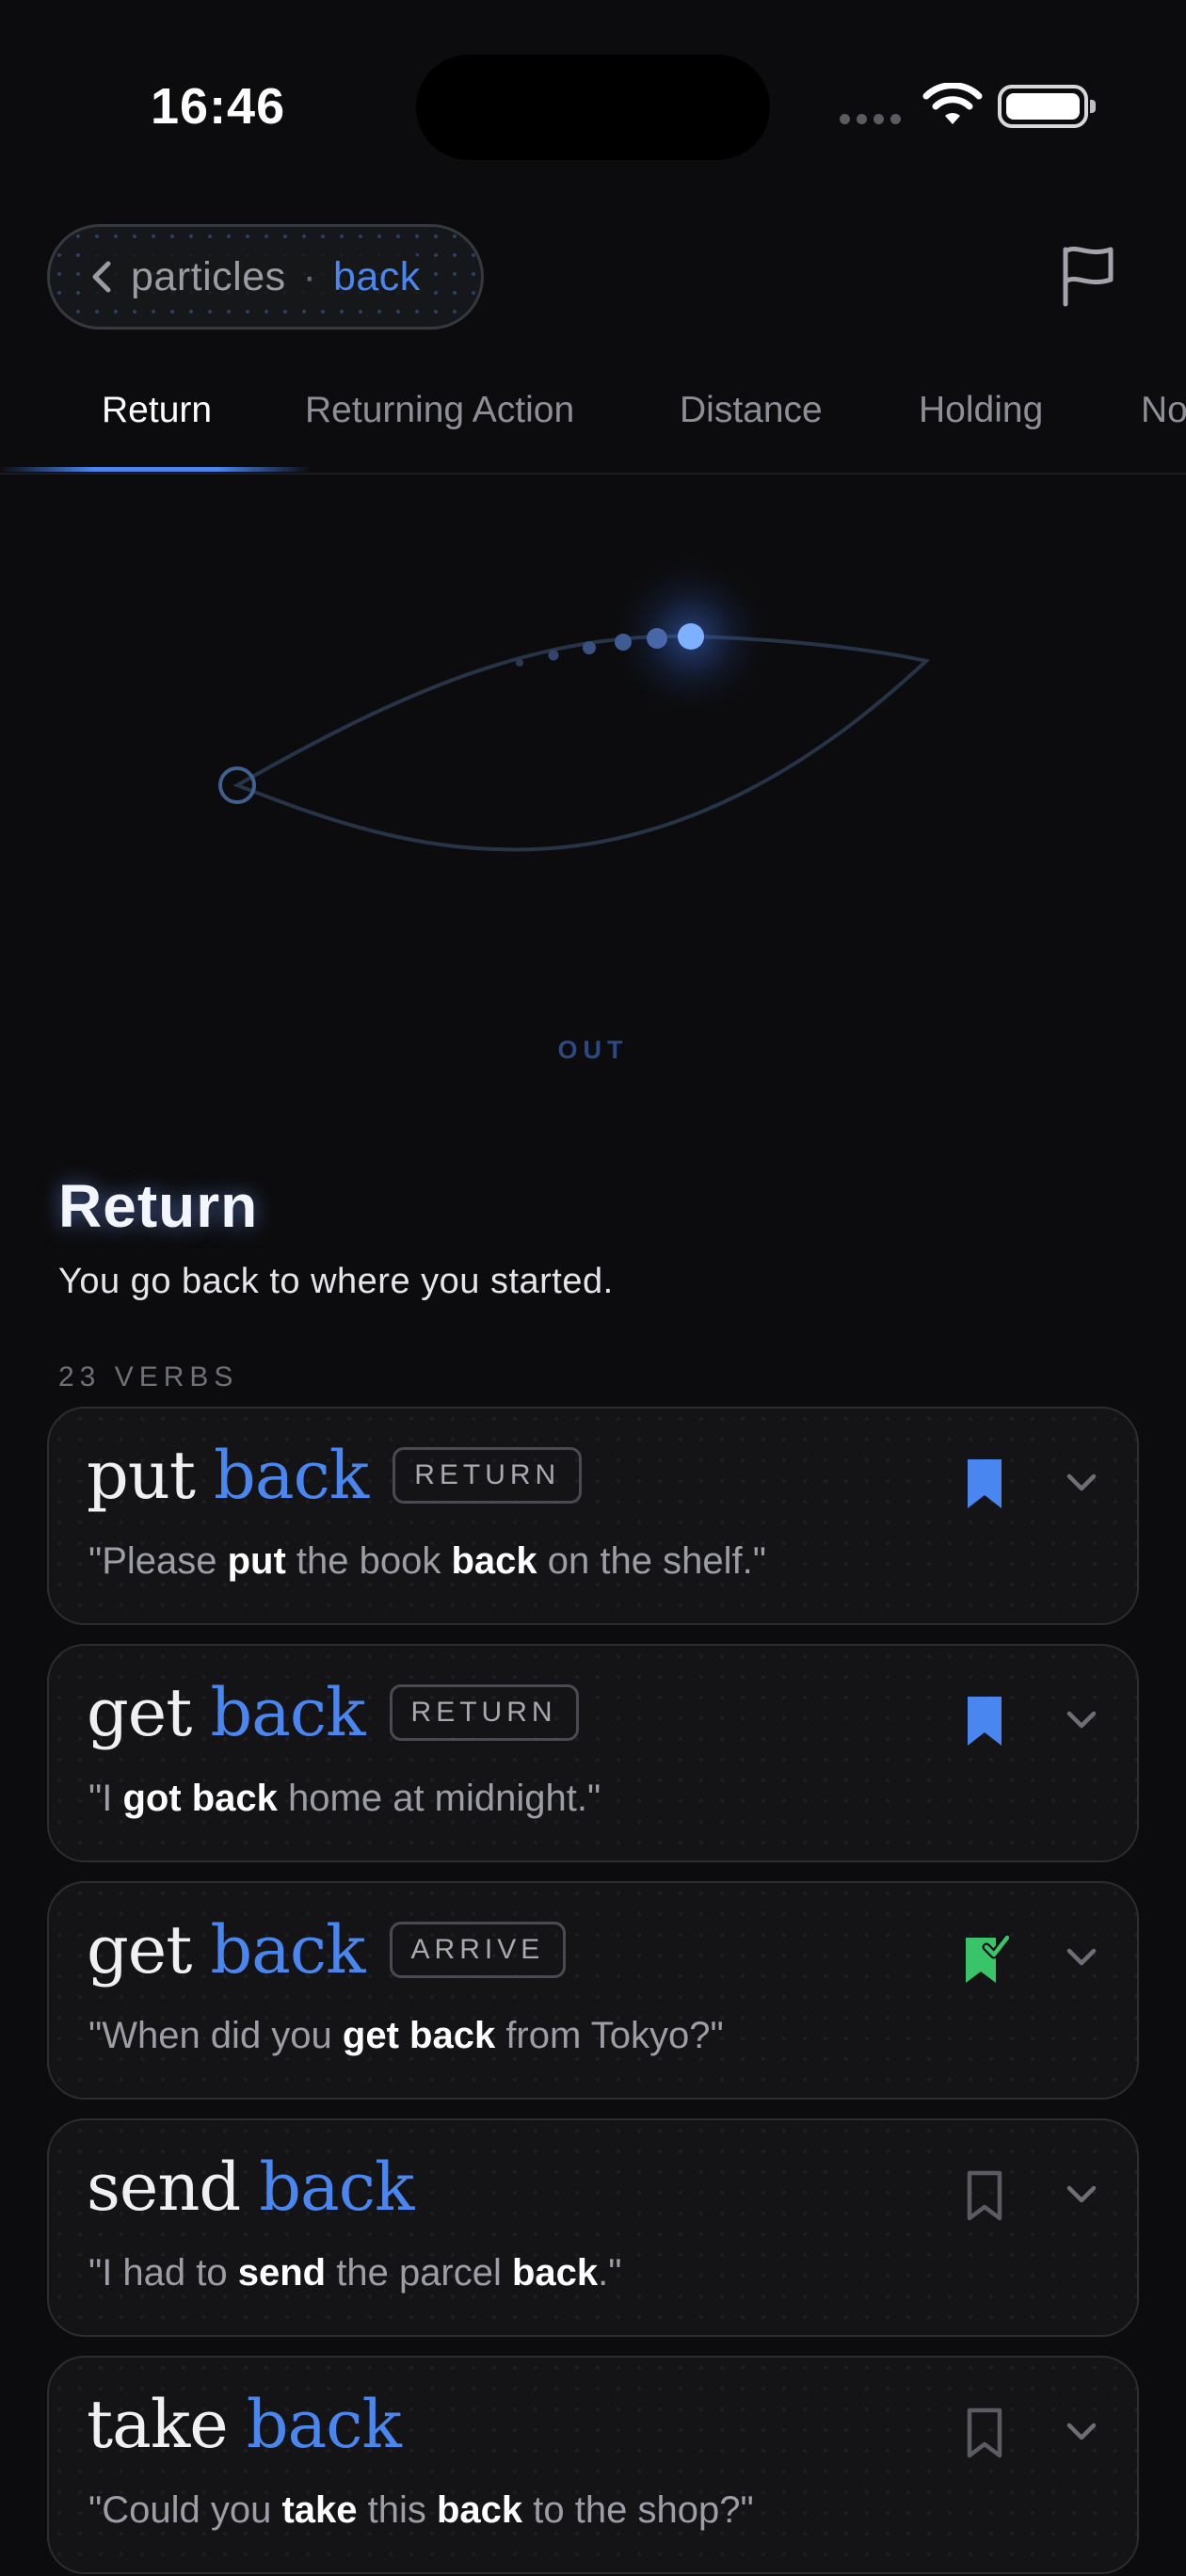 The height and width of the screenshot is (2576, 1186). Describe the element at coordinates (1163, 410) in the screenshot. I see `tab-no: No` at that location.